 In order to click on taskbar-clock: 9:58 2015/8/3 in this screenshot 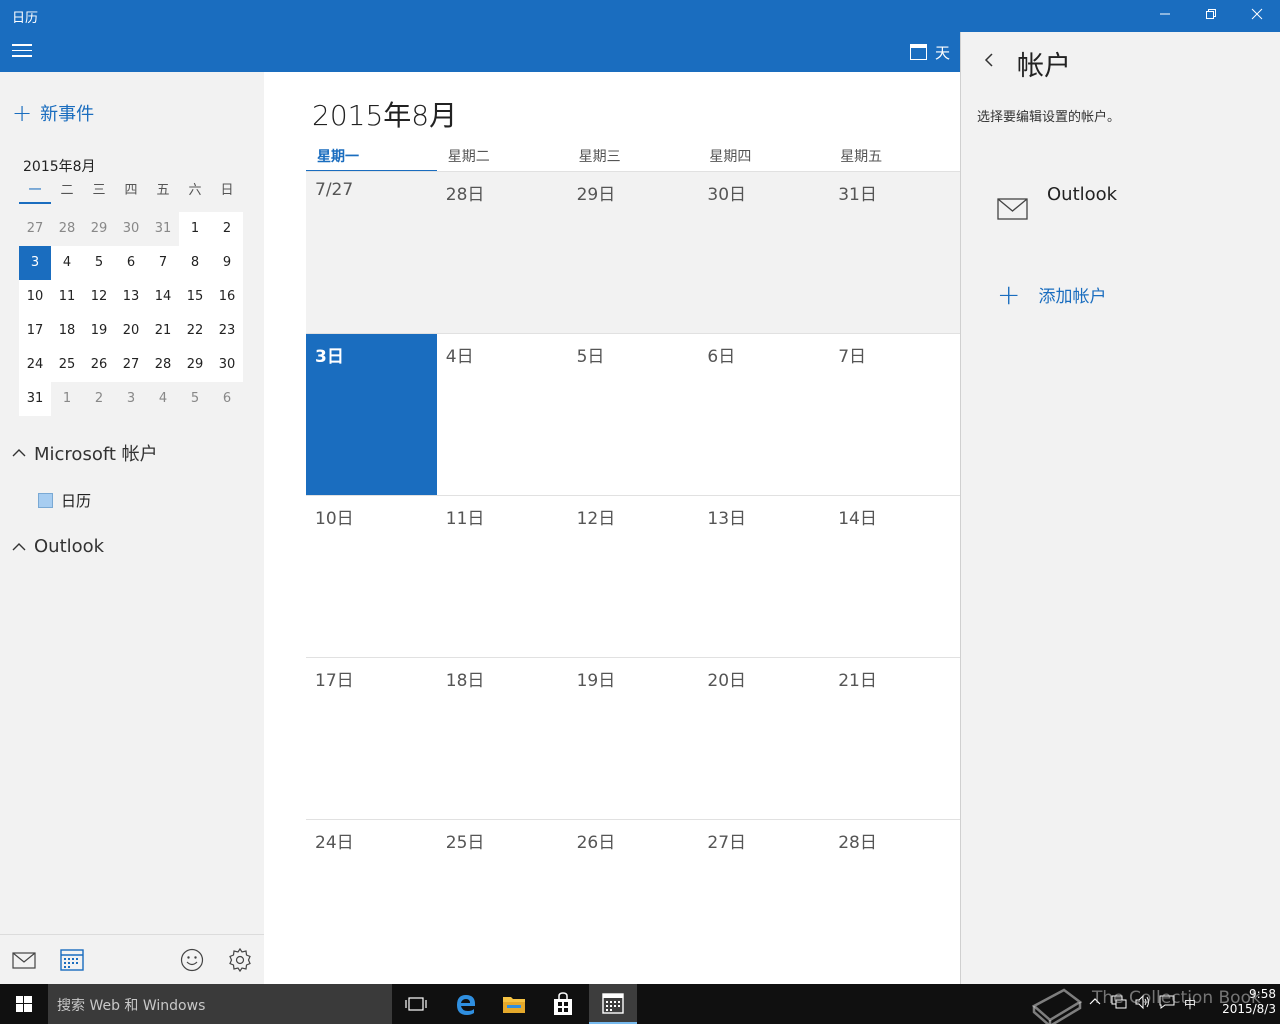, I will do `click(1241, 1002)`.